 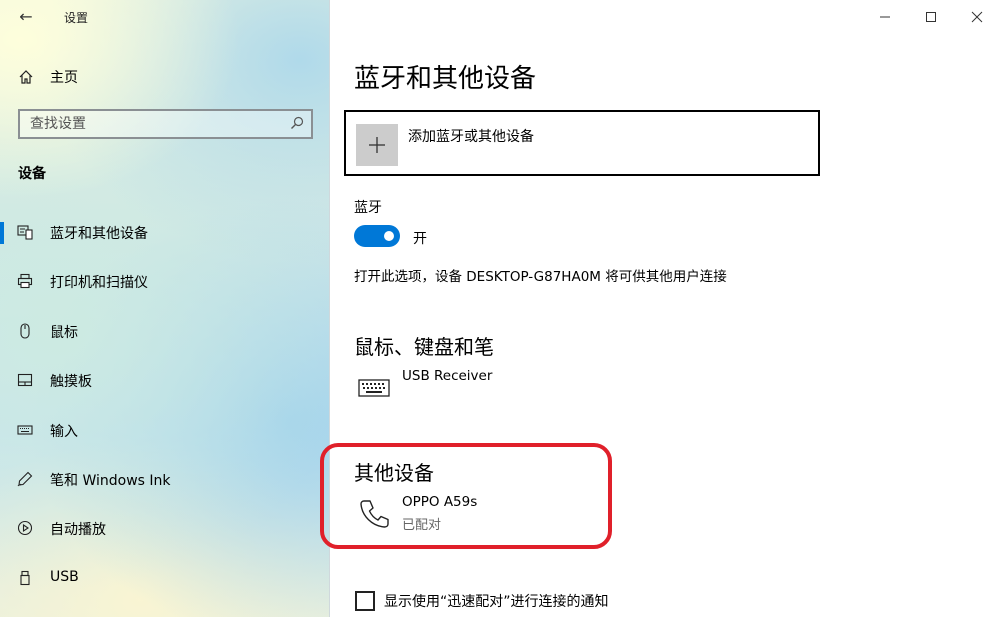 I want to click on pen-icon, so click(x=25, y=479).